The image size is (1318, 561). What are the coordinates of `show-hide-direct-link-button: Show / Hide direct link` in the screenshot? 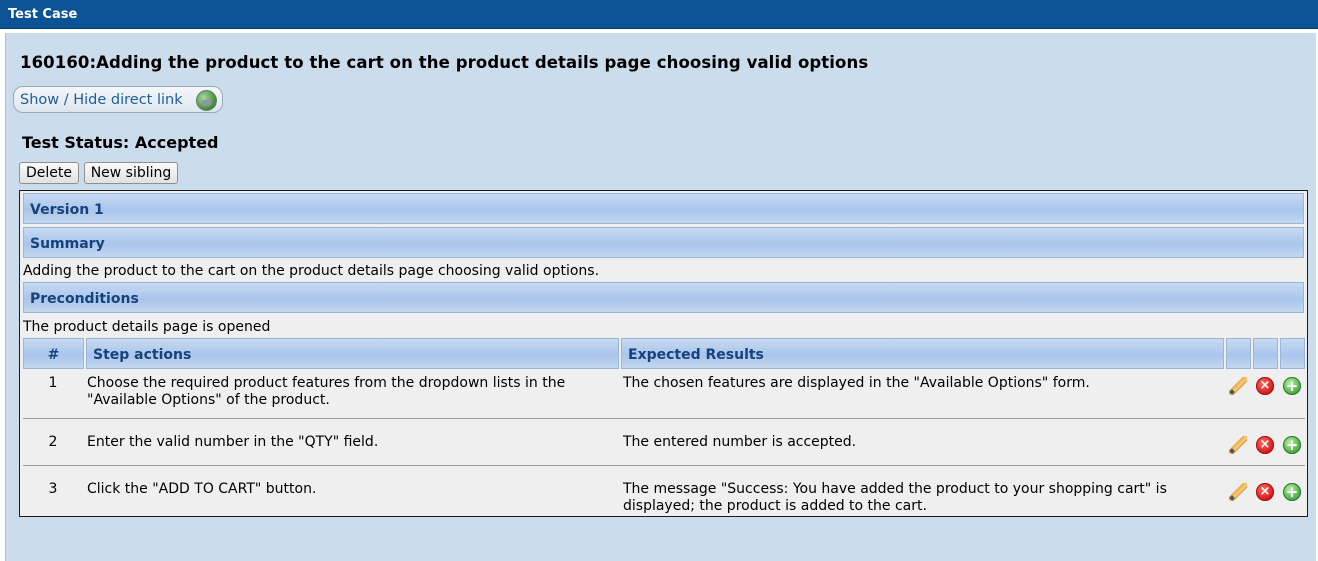 It's located at (118, 99).